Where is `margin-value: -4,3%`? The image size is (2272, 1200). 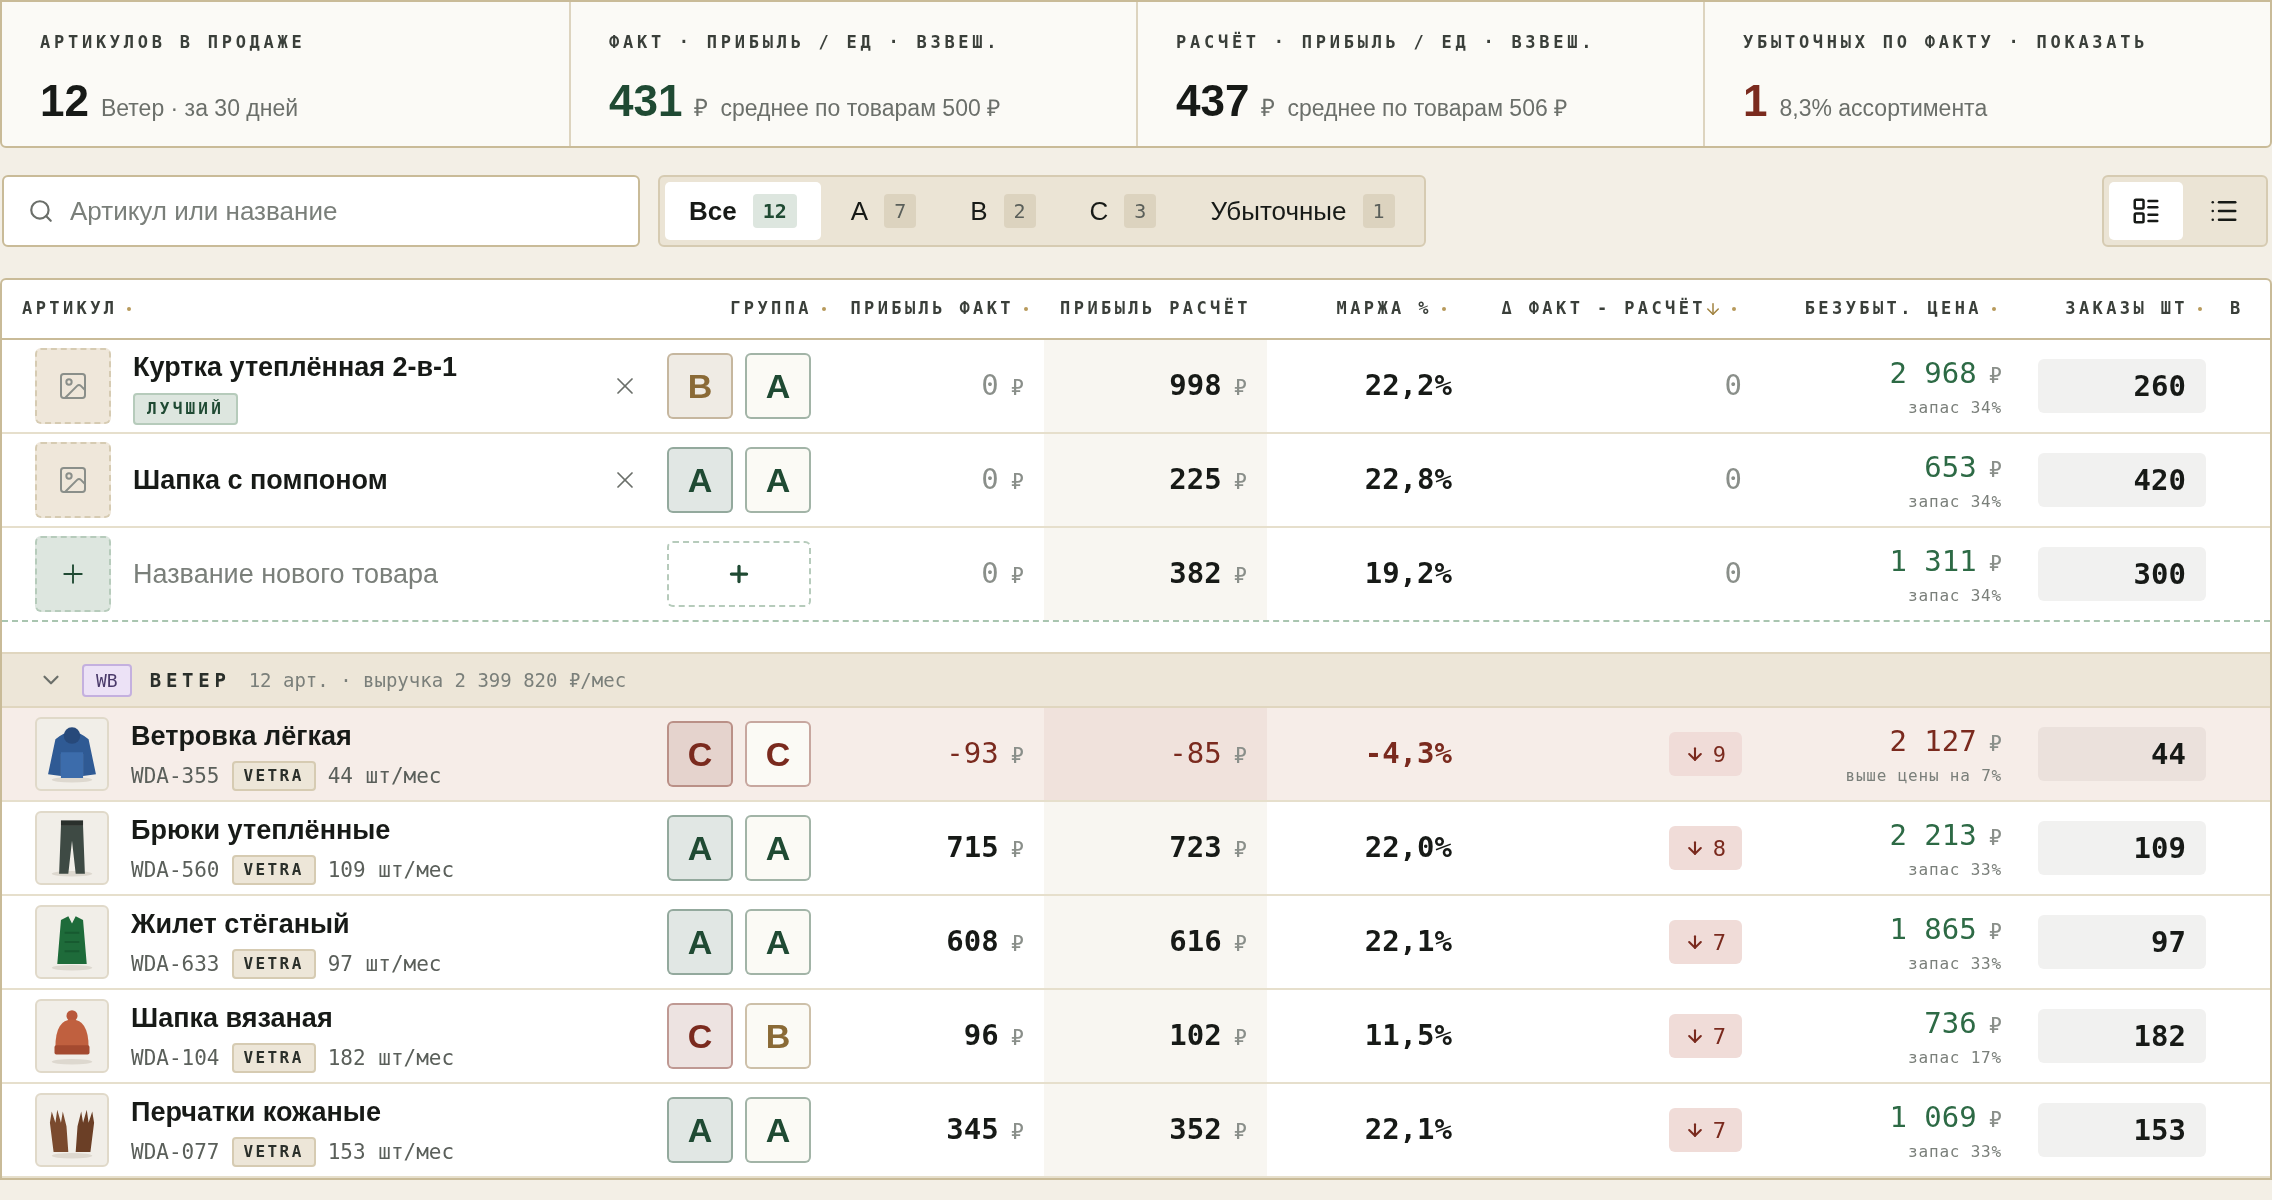
margin-value: -4,3% is located at coordinates (1408, 754).